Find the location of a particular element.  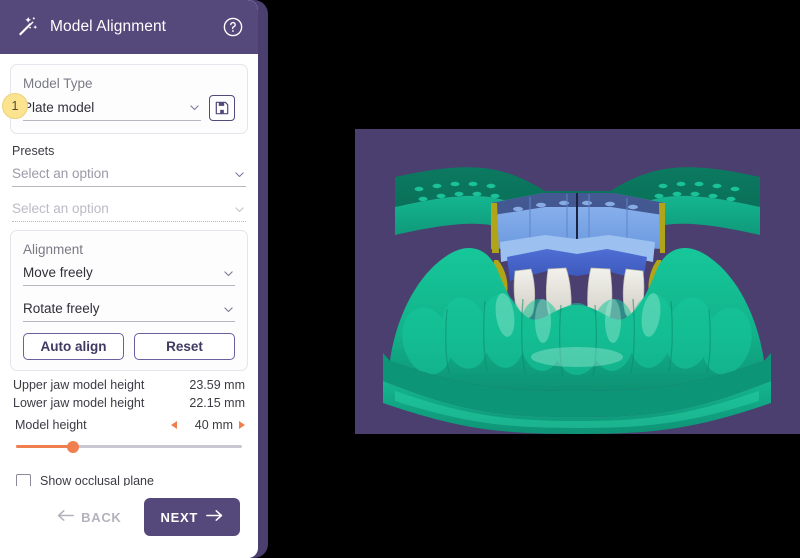

checkbox-show-occlusal-plane: Show occlusal plane is located at coordinates (129, 479).